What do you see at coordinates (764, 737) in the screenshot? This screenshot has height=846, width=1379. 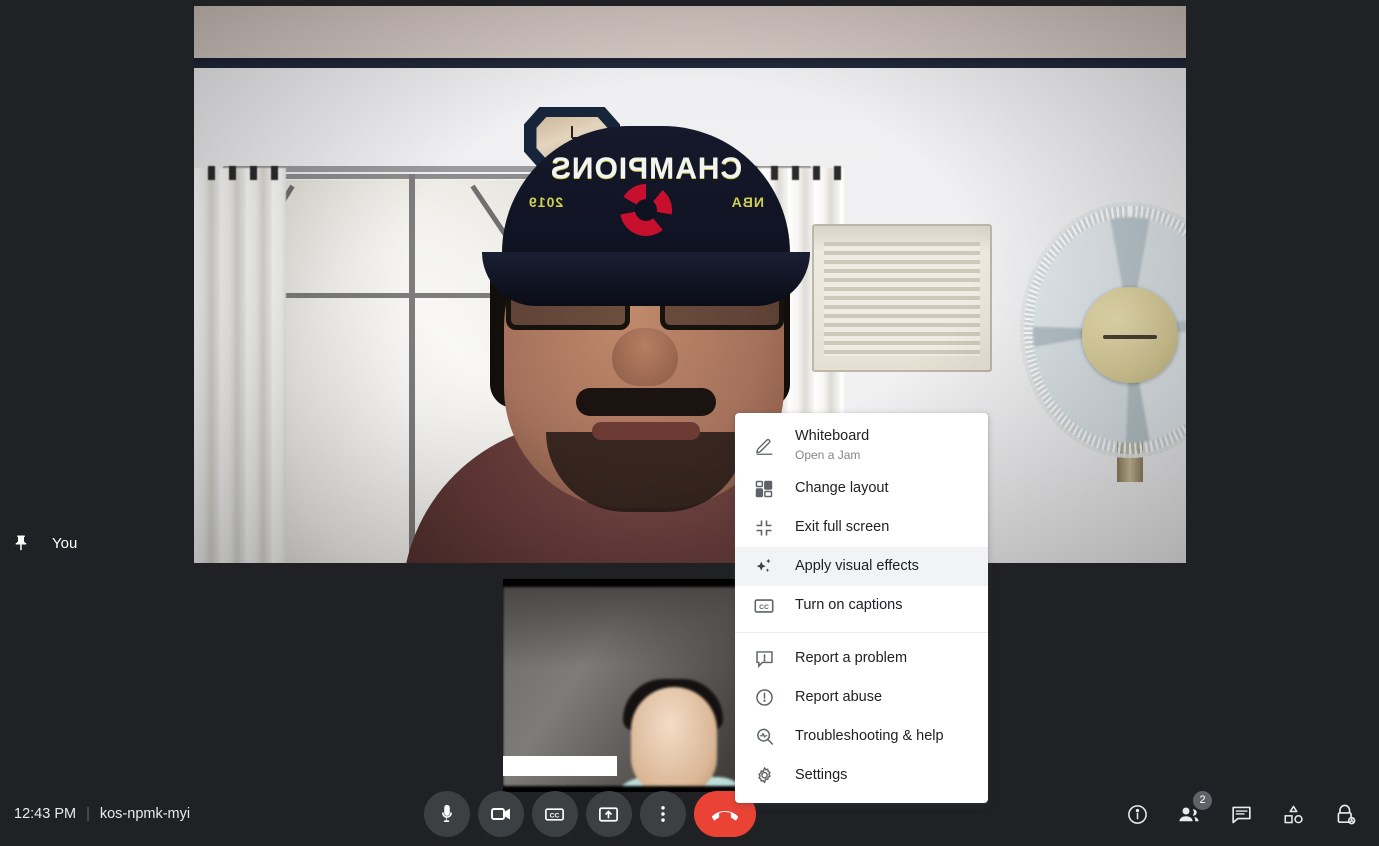 I see `troubleshoot-icon` at bounding box center [764, 737].